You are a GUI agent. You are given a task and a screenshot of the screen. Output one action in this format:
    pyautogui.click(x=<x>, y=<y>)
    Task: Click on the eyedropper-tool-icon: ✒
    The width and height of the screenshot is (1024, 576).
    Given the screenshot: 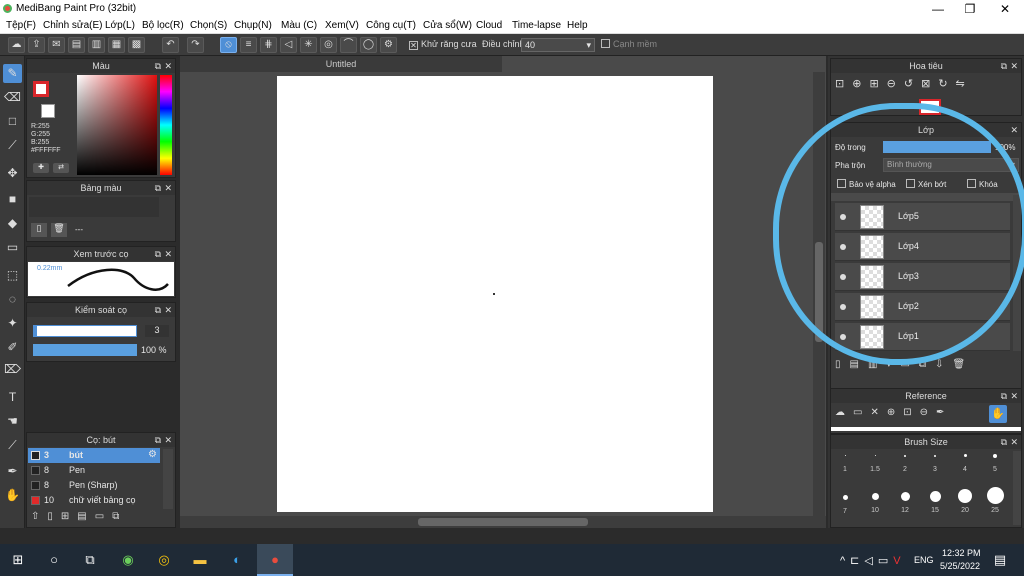 What is the action you would take?
    pyautogui.click(x=12, y=471)
    